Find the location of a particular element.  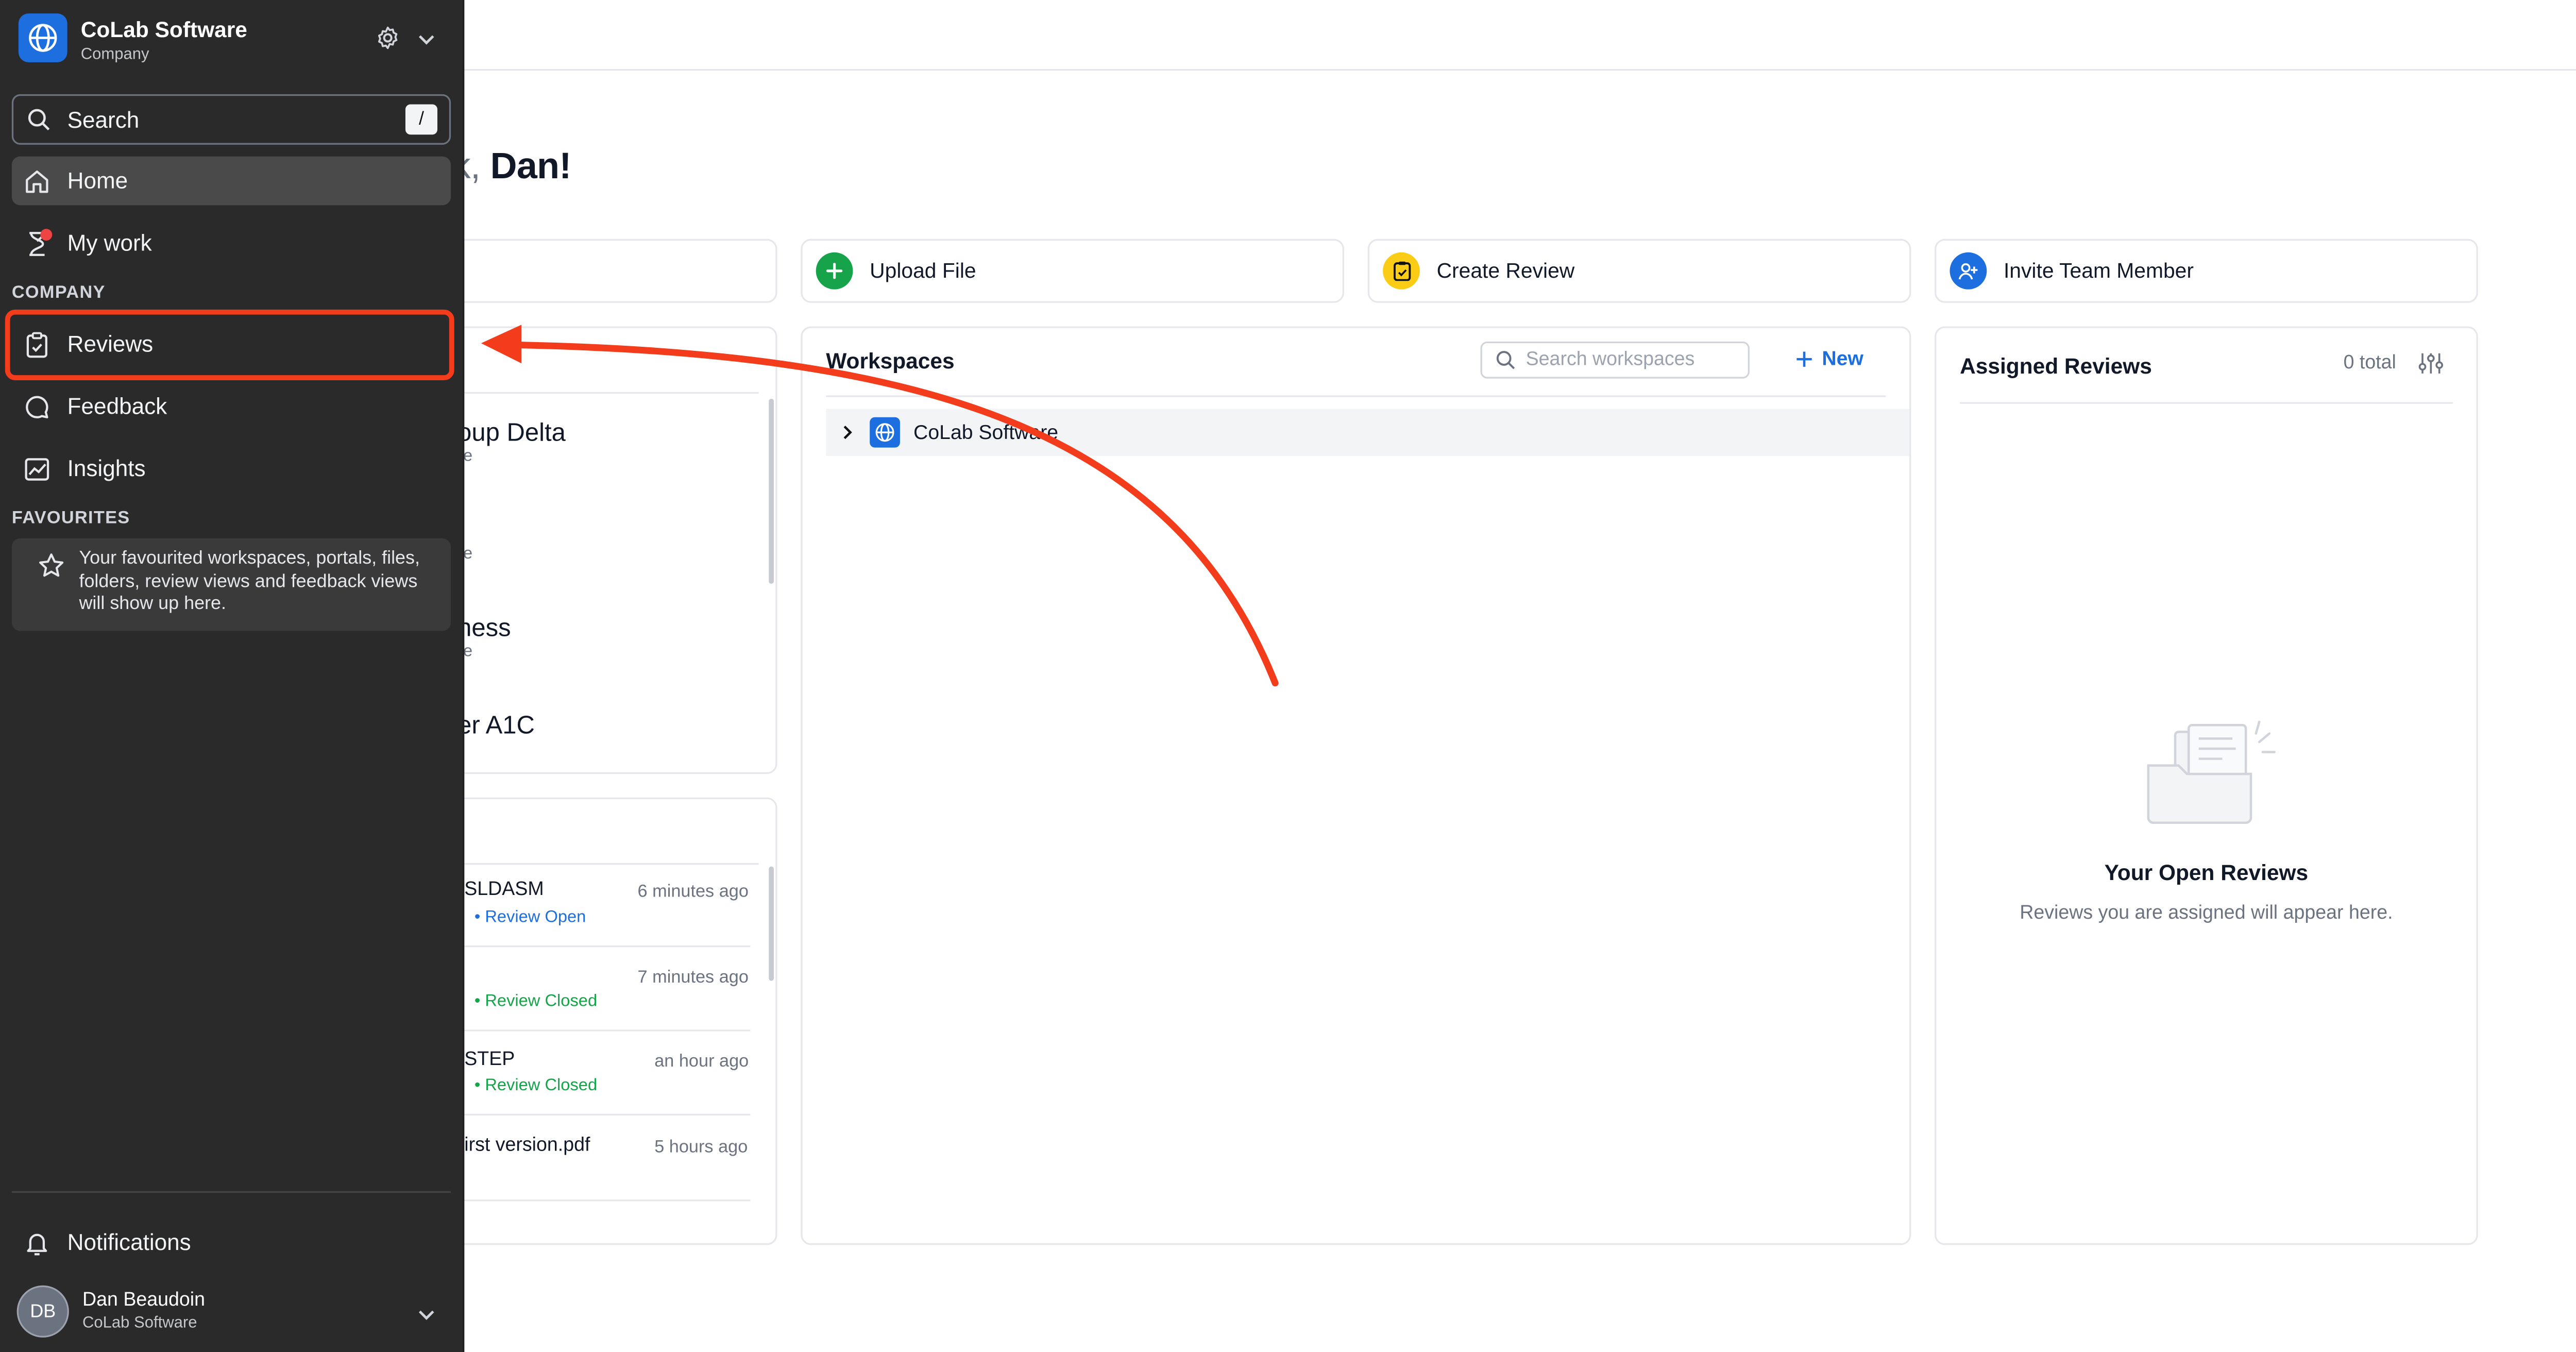

sidebar-item-label: Feedback is located at coordinates (117, 406).